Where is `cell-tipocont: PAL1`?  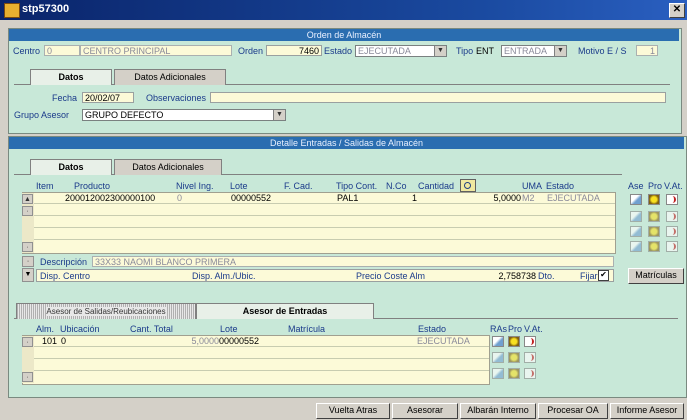
cell-tipocont: PAL1 is located at coordinates (348, 198).